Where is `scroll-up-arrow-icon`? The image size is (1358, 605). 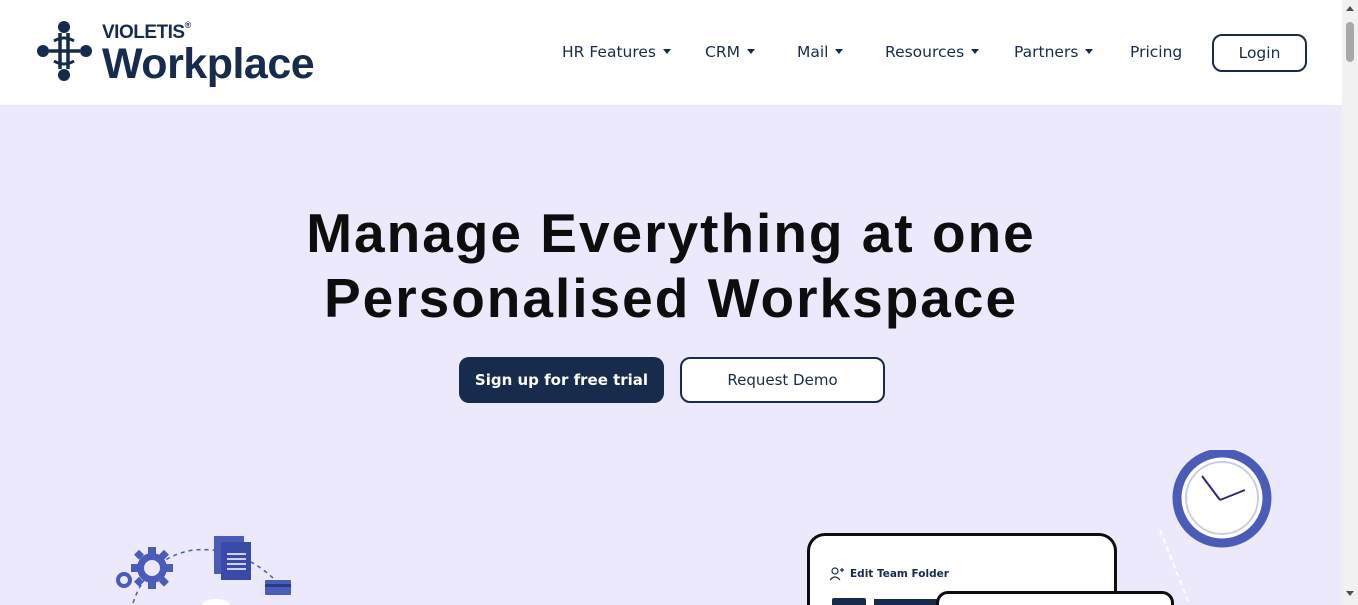
scroll-up-arrow-icon is located at coordinates (1350, 8).